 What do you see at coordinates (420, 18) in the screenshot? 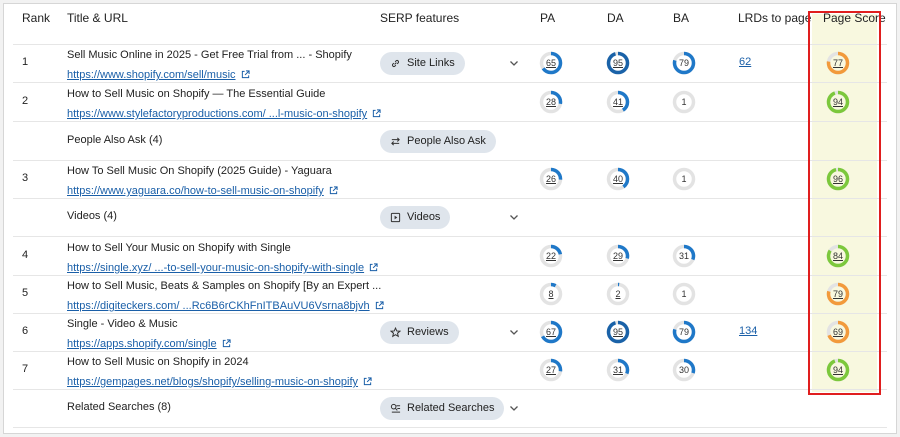
I see `header-serp-features: SERP features` at bounding box center [420, 18].